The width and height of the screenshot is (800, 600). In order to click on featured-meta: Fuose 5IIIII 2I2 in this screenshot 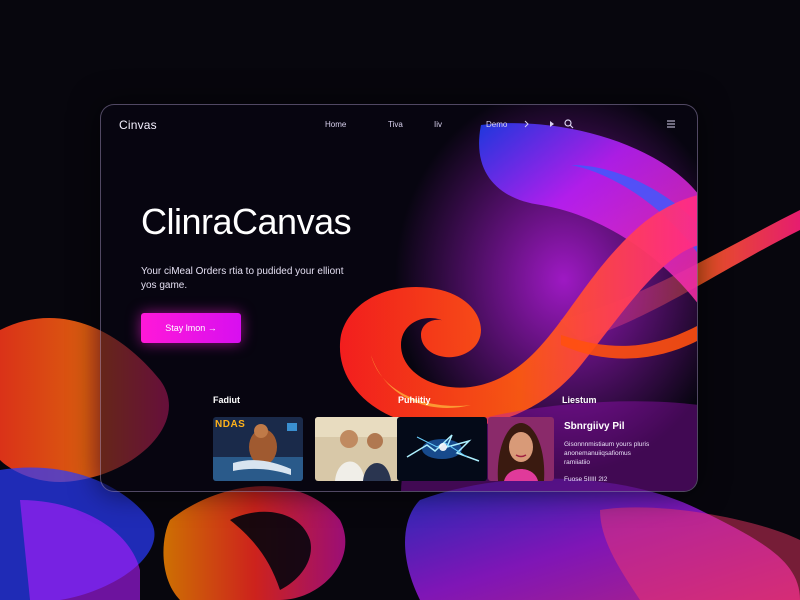, I will do `click(586, 479)`.